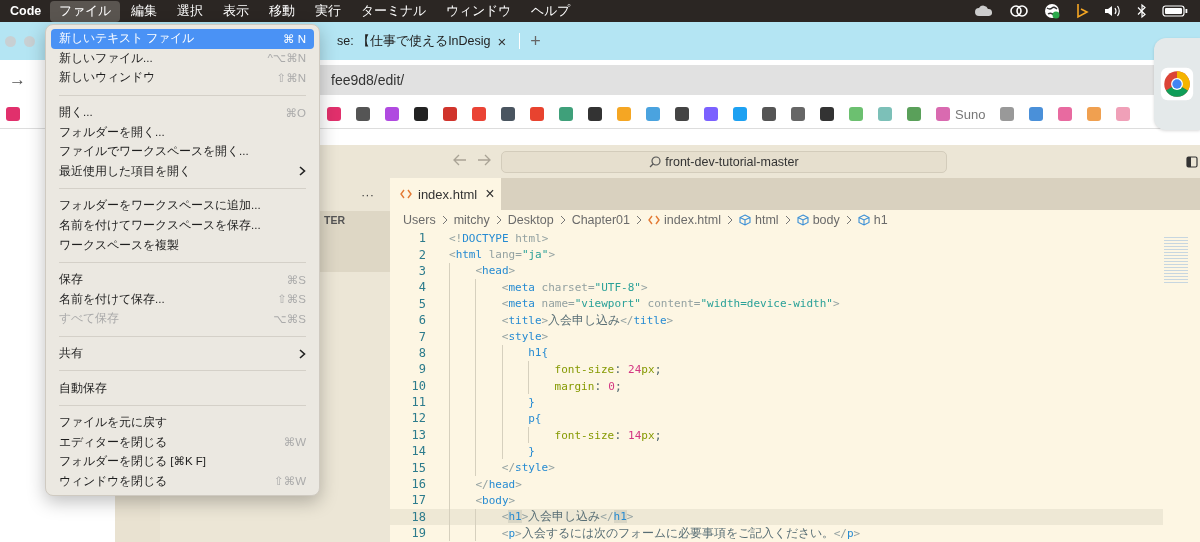  Describe the element at coordinates (535, 41) in the screenshot. I see `new-tab-button: +` at that location.